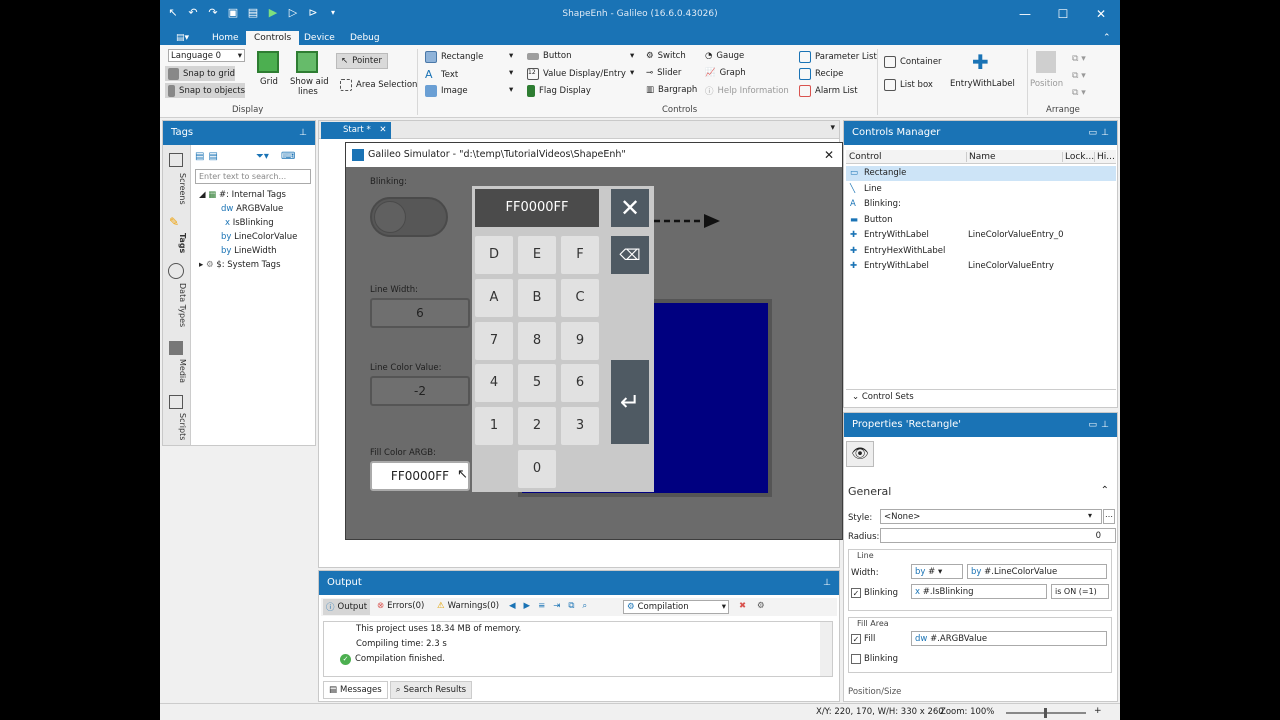 This screenshot has width=1280, height=720. Describe the element at coordinates (983, 62) in the screenshot. I see `puzzle-icon: ✚` at that location.